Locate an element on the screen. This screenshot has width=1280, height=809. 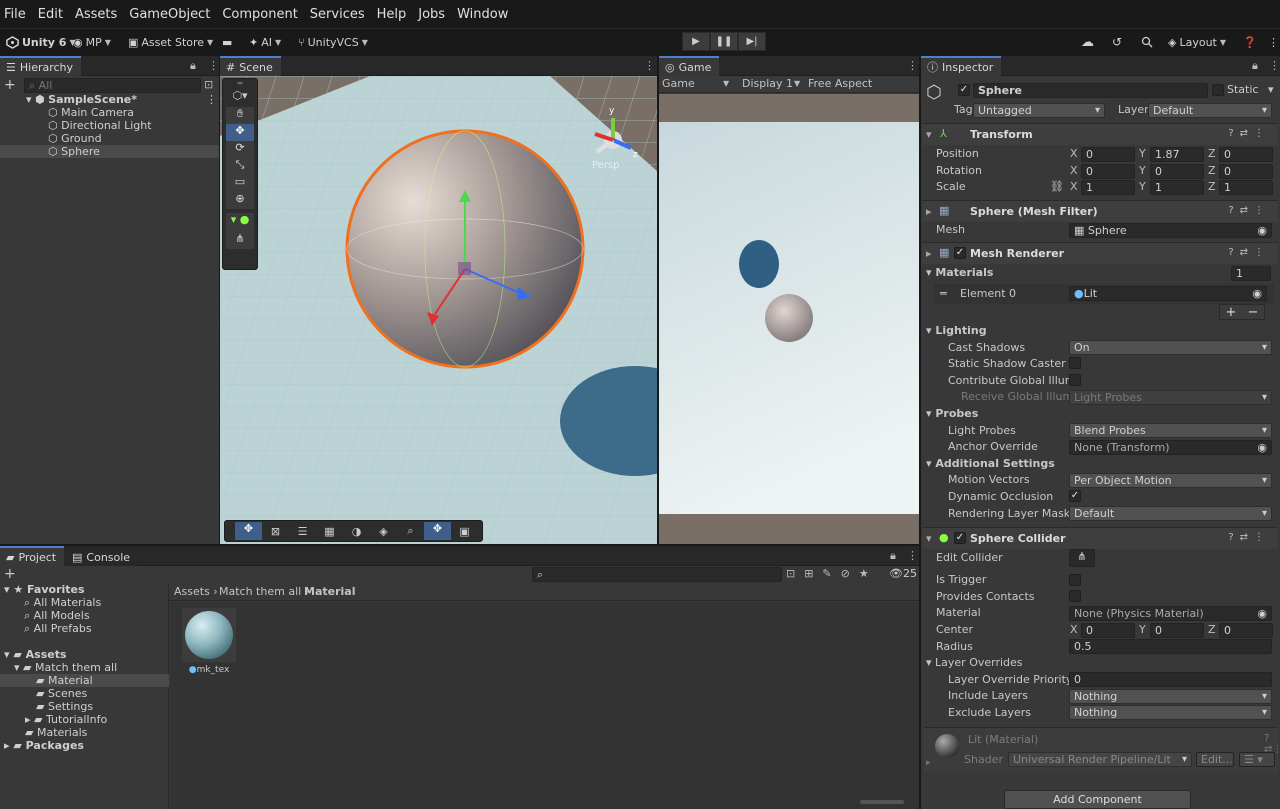
account-button: ◉ MP ▼ is located at coordinates (92, 42).